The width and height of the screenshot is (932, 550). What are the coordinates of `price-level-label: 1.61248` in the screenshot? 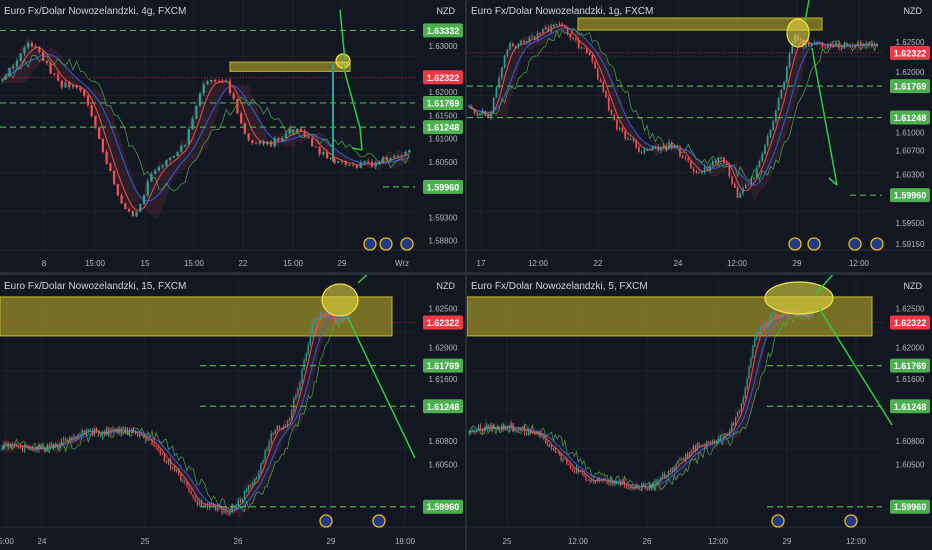 It's located at (910, 407).